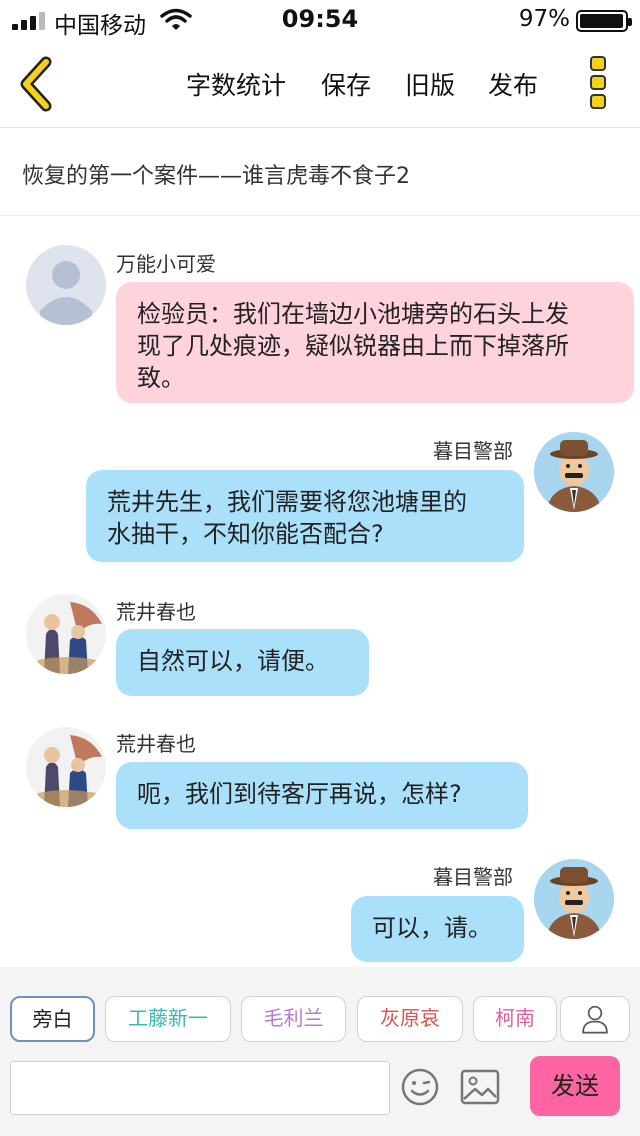 The image size is (640, 1136). What do you see at coordinates (513, 84) in the screenshot?
I see `publish-button: 发布` at bounding box center [513, 84].